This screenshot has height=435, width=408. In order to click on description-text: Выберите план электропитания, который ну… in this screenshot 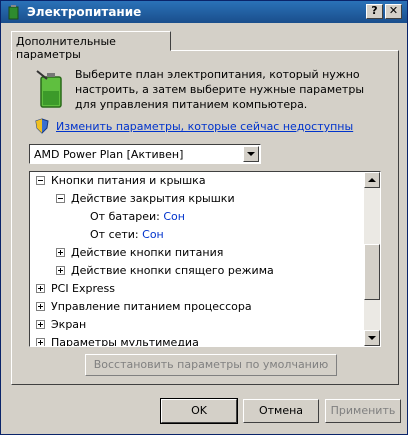, I will do `click(220, 89)`.